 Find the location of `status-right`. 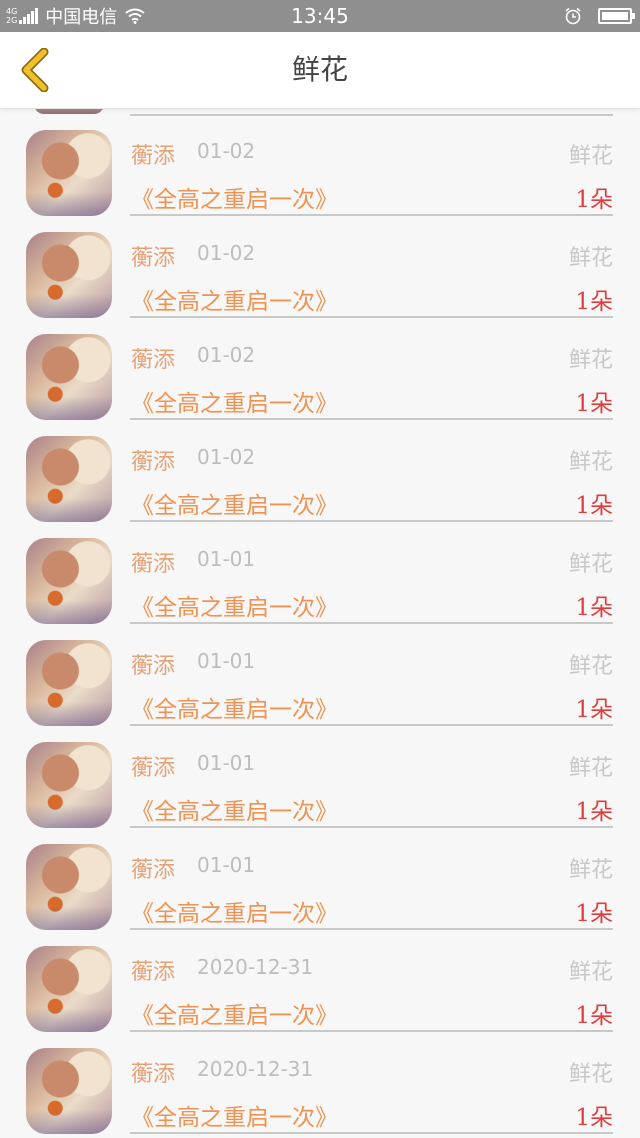

status-right is located at coordinates (599, 16).